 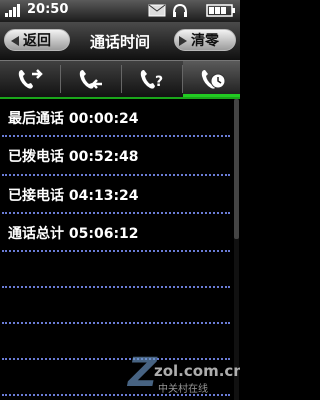 I want to click on row-value: 00:52:48, so click(x=103, y=157).